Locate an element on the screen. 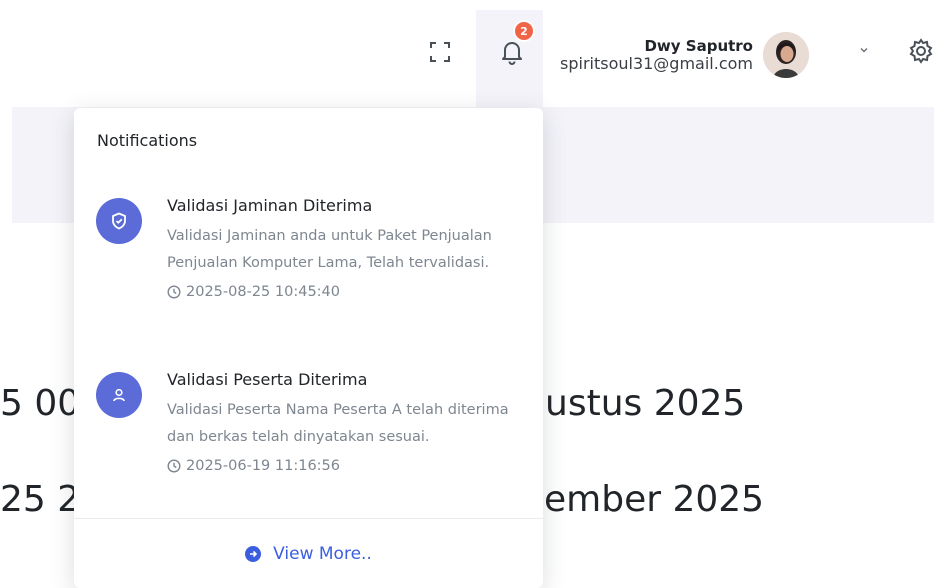 This screenshot has height=588, width=934. user-email: spiritsoul31@gmail.com is located at coordinates (656, 63).